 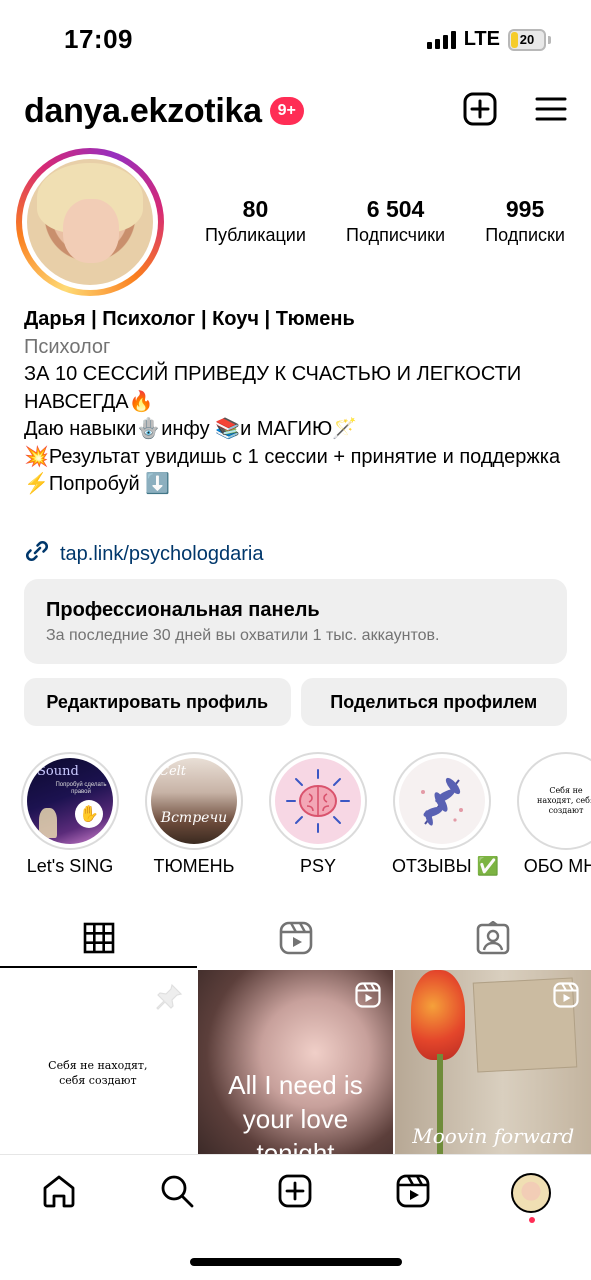 What do you see at coordinates (441, 39) in the screenshot?
I see `signal-icon` at bounding box center [441, 39].